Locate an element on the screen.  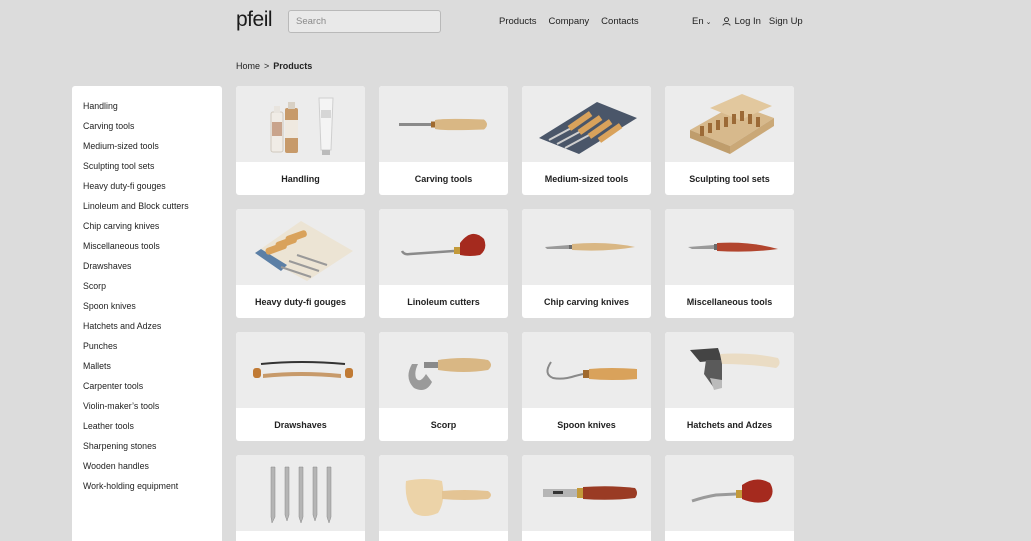
sidebar-item-leather-tools: Leather tools is located at coordinates (147, 431).